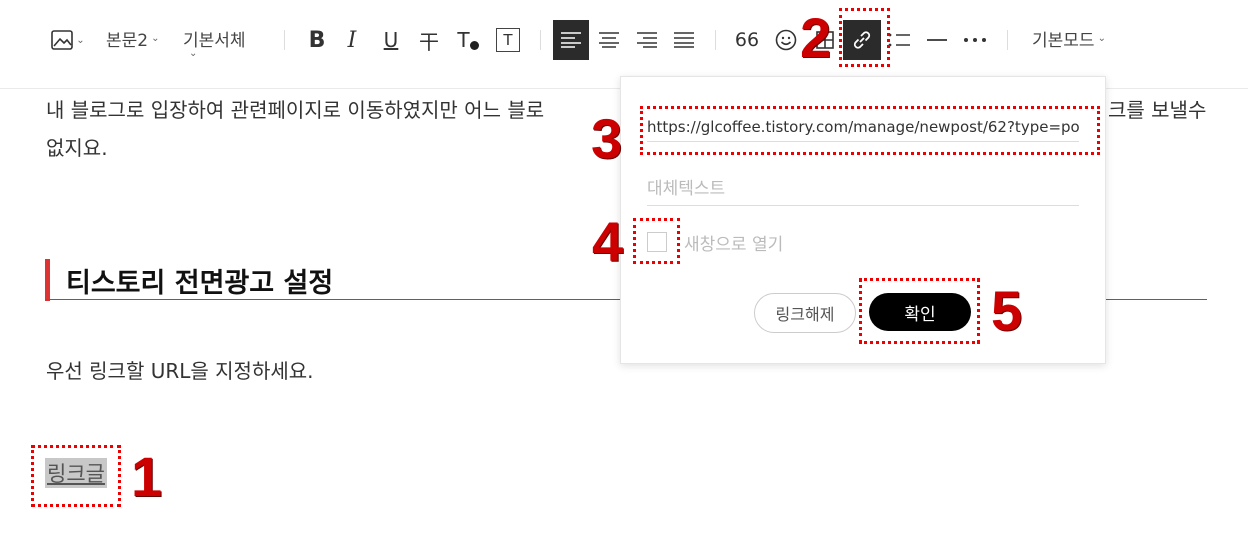 This screenshot has height=557, width=1248. Describe the element at coordinates (147, 476) in the screenshot. I see `annotation-number-1: 1` at that location.